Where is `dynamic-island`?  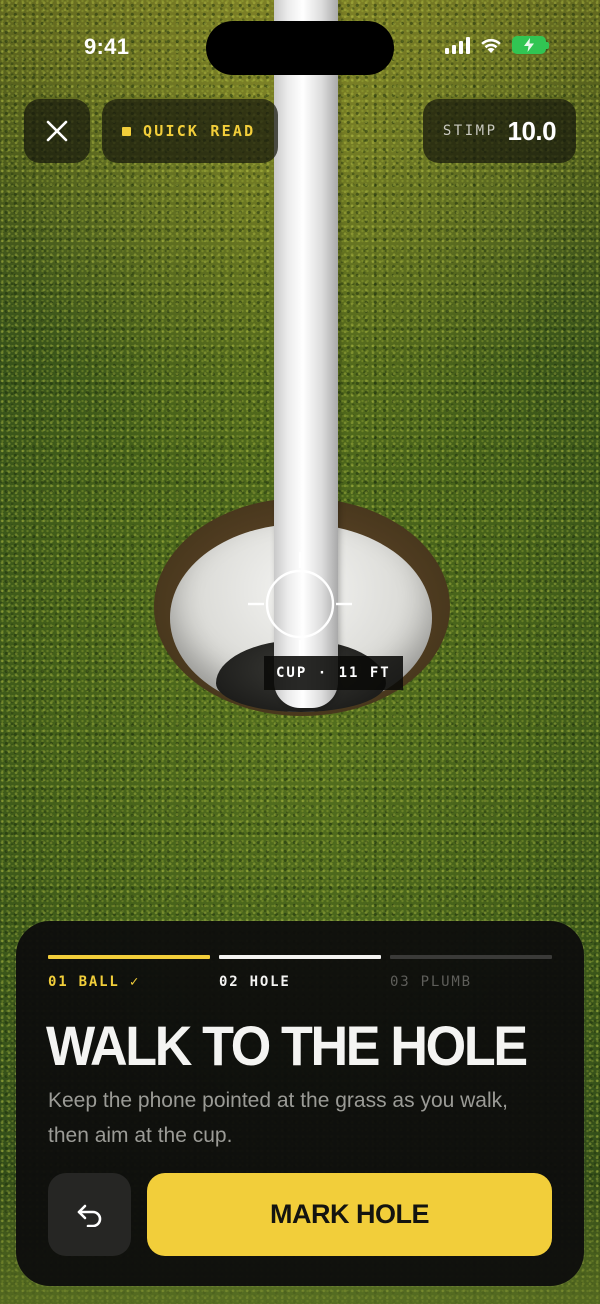 dynamic-island is located at coordinates (300, 48).